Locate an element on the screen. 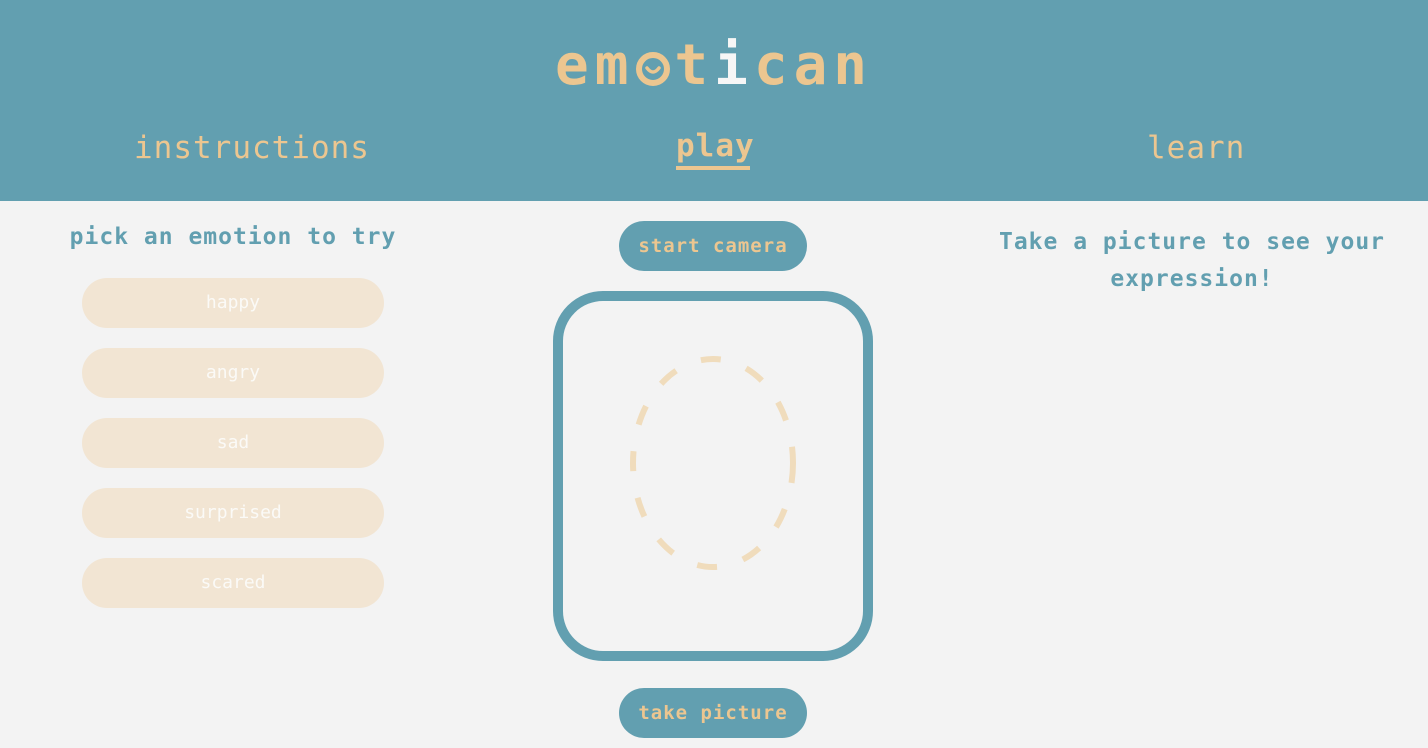 The width and height of the screenshot is (1428, 748). emotion-button-surprised: surprised is located at coordinates (233, 513).